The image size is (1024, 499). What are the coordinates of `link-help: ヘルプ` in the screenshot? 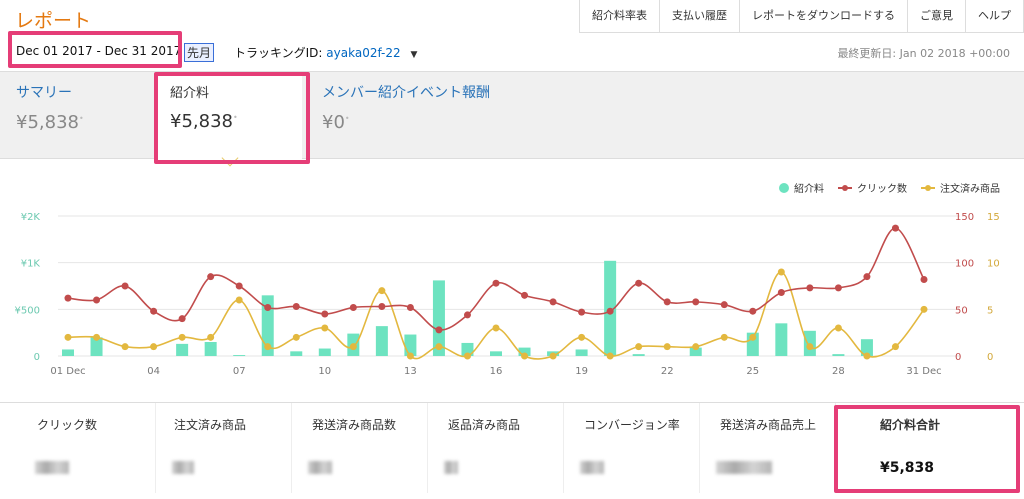 It's located at (995, 16).